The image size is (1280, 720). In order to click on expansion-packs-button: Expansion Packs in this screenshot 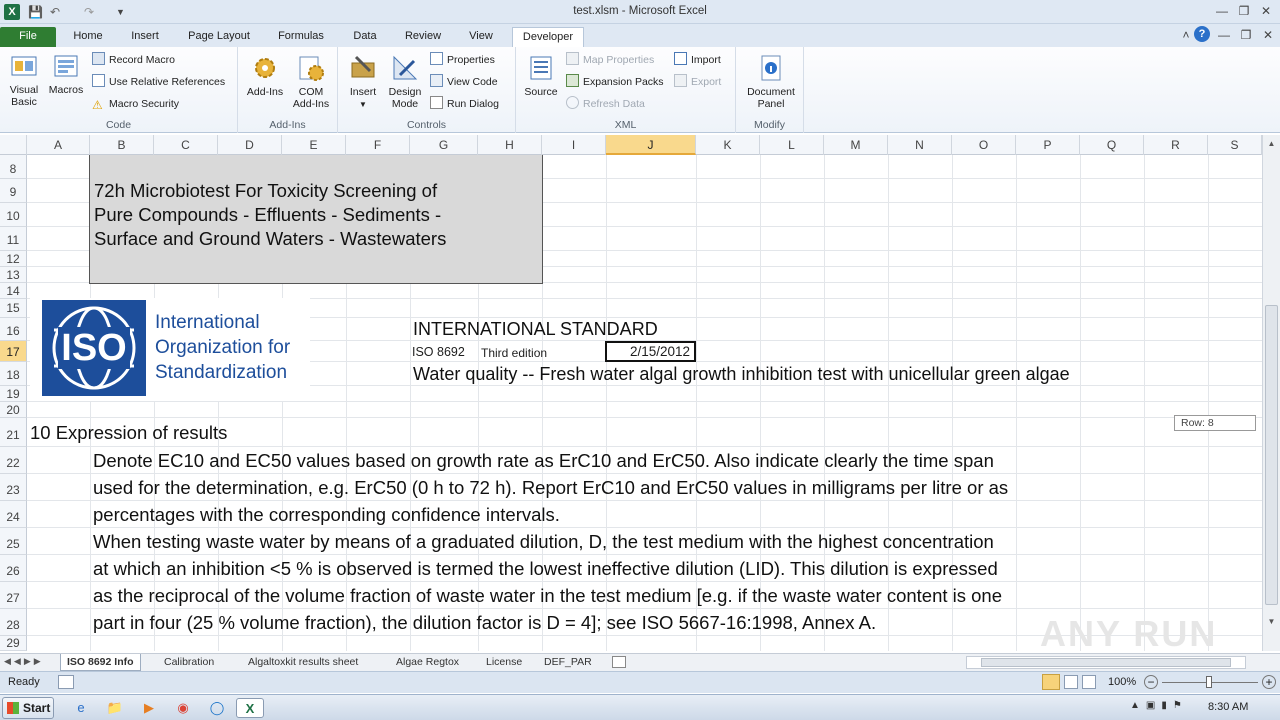, I will do `click(615, 82)`.